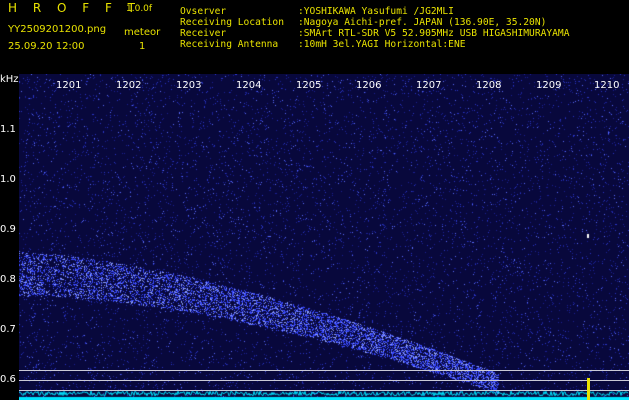 Image resolution: width=629 pixels, height=400 pixels. I want to click on y-tick-label: 0.6, so click(8, 379).